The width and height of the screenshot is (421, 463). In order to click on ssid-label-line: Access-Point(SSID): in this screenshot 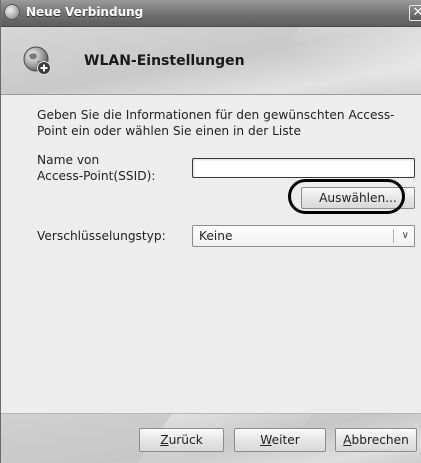, I will do `click(96, 176)`.